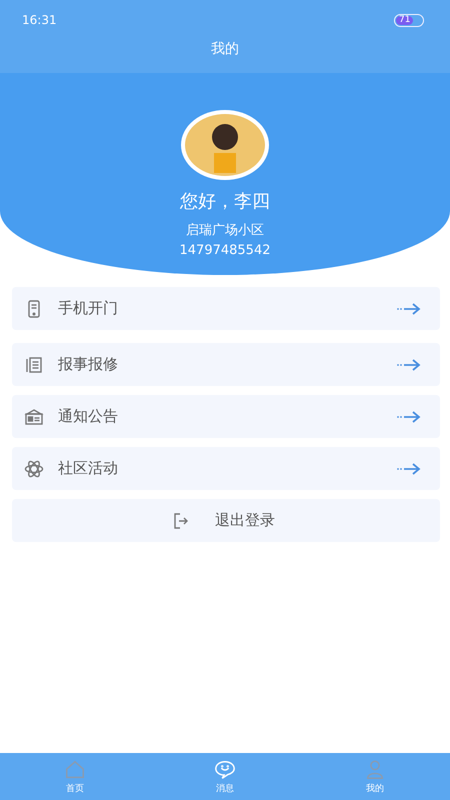 This screenshot has height=800, width=450. What do you see at coordinates (226, 416) in the screenshot?
I see `menu-item: 通知公告` at bounding box center [226, 416].